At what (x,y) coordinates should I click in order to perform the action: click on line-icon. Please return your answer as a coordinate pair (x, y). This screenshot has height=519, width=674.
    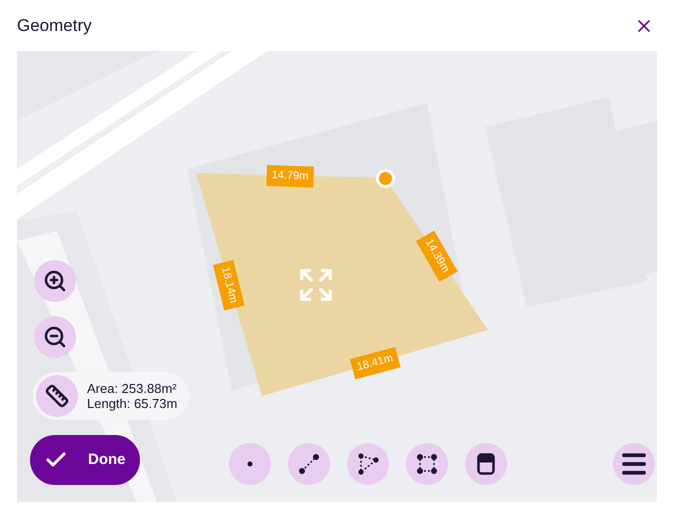
    Looking at the image, I should click on (309, 464).